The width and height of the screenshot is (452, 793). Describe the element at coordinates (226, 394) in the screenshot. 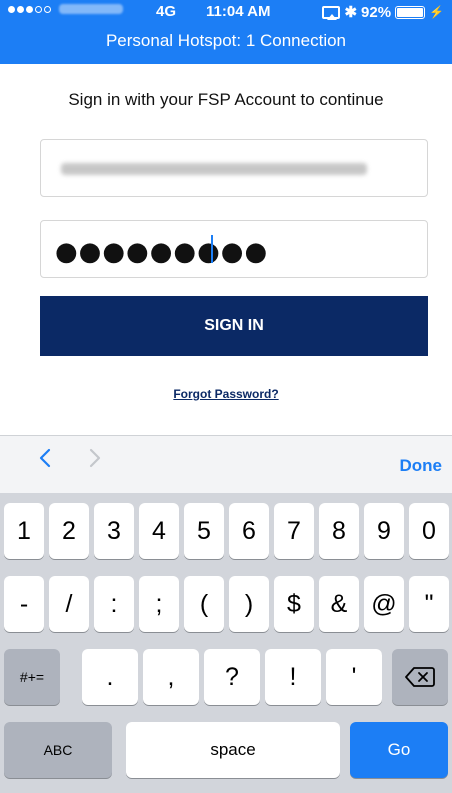

I see `forgot-password-link: Forgot Password?` at that location.